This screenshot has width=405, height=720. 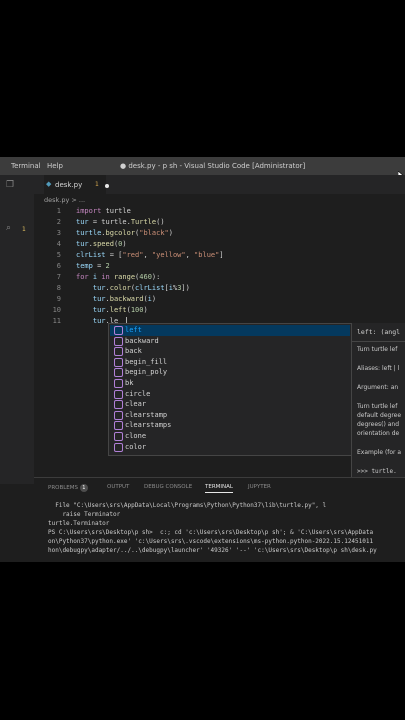 I want to click on code-line: 8 tur.color(clrList[i%3]), so click(x=219, y=289).